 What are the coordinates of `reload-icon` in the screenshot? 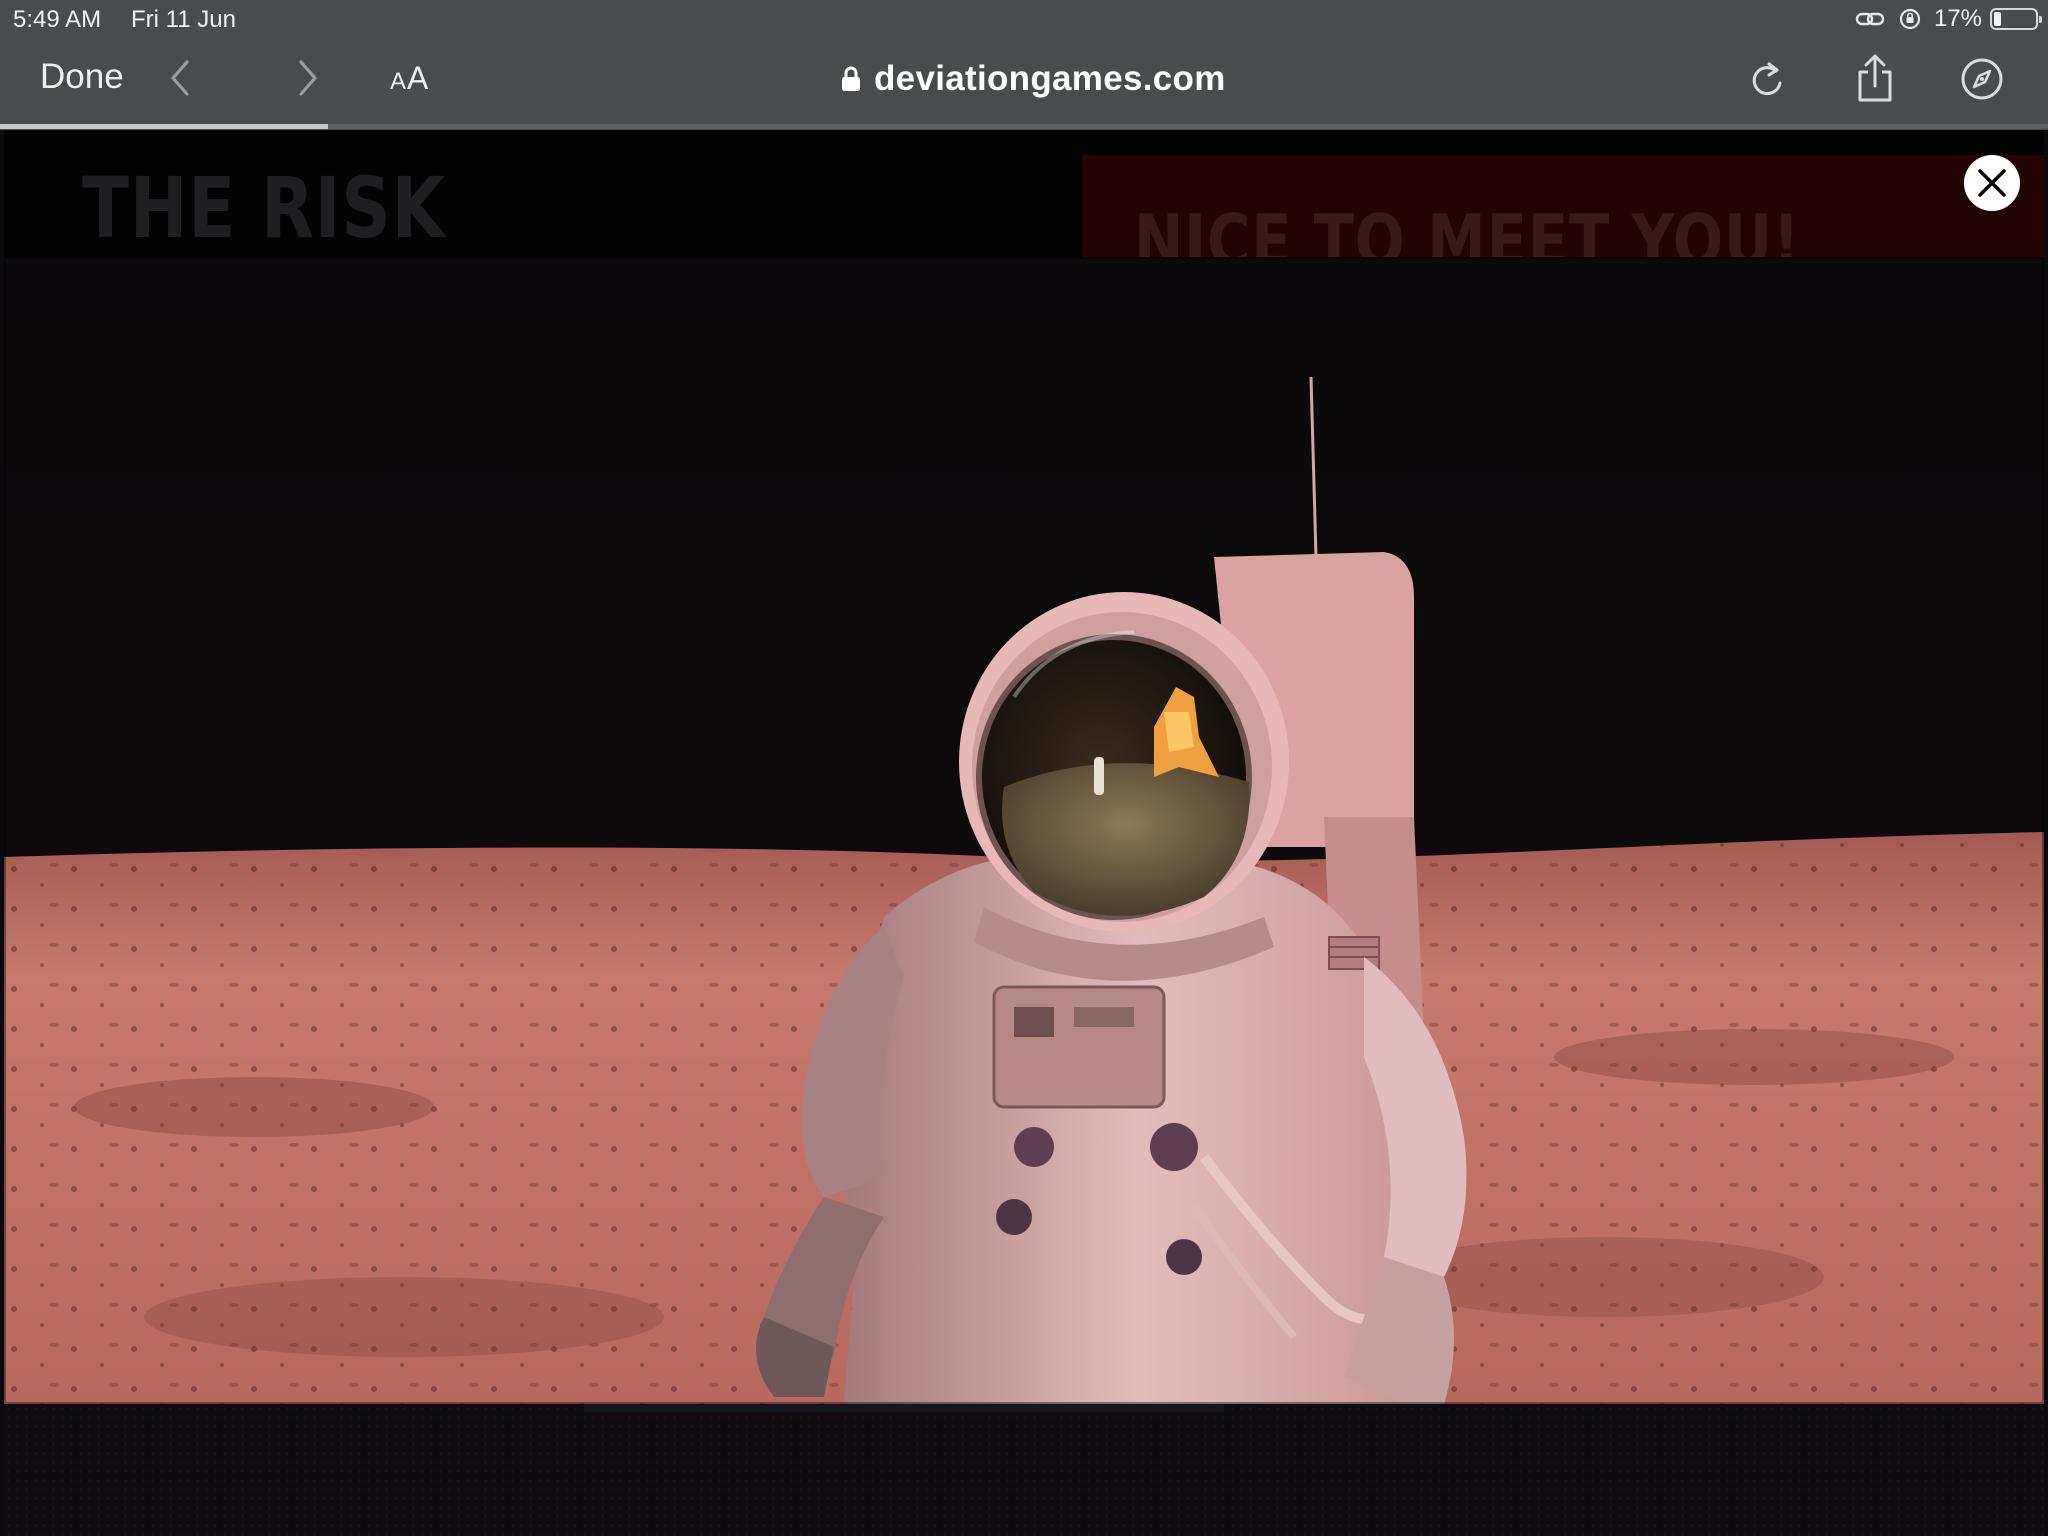 It's located at (1767, 79).